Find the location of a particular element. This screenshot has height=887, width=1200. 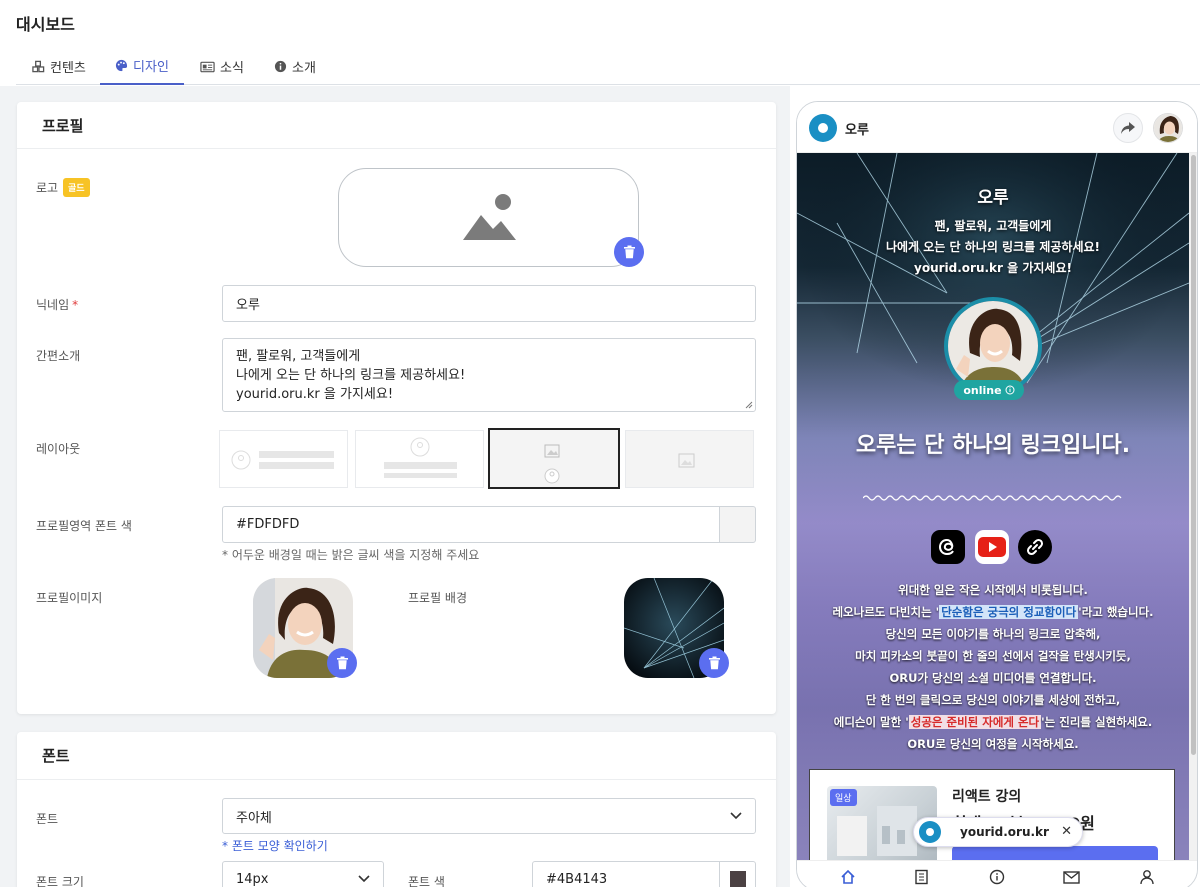

profile-bg-label: 프로필 배경 is located at coordinates (438, 598).